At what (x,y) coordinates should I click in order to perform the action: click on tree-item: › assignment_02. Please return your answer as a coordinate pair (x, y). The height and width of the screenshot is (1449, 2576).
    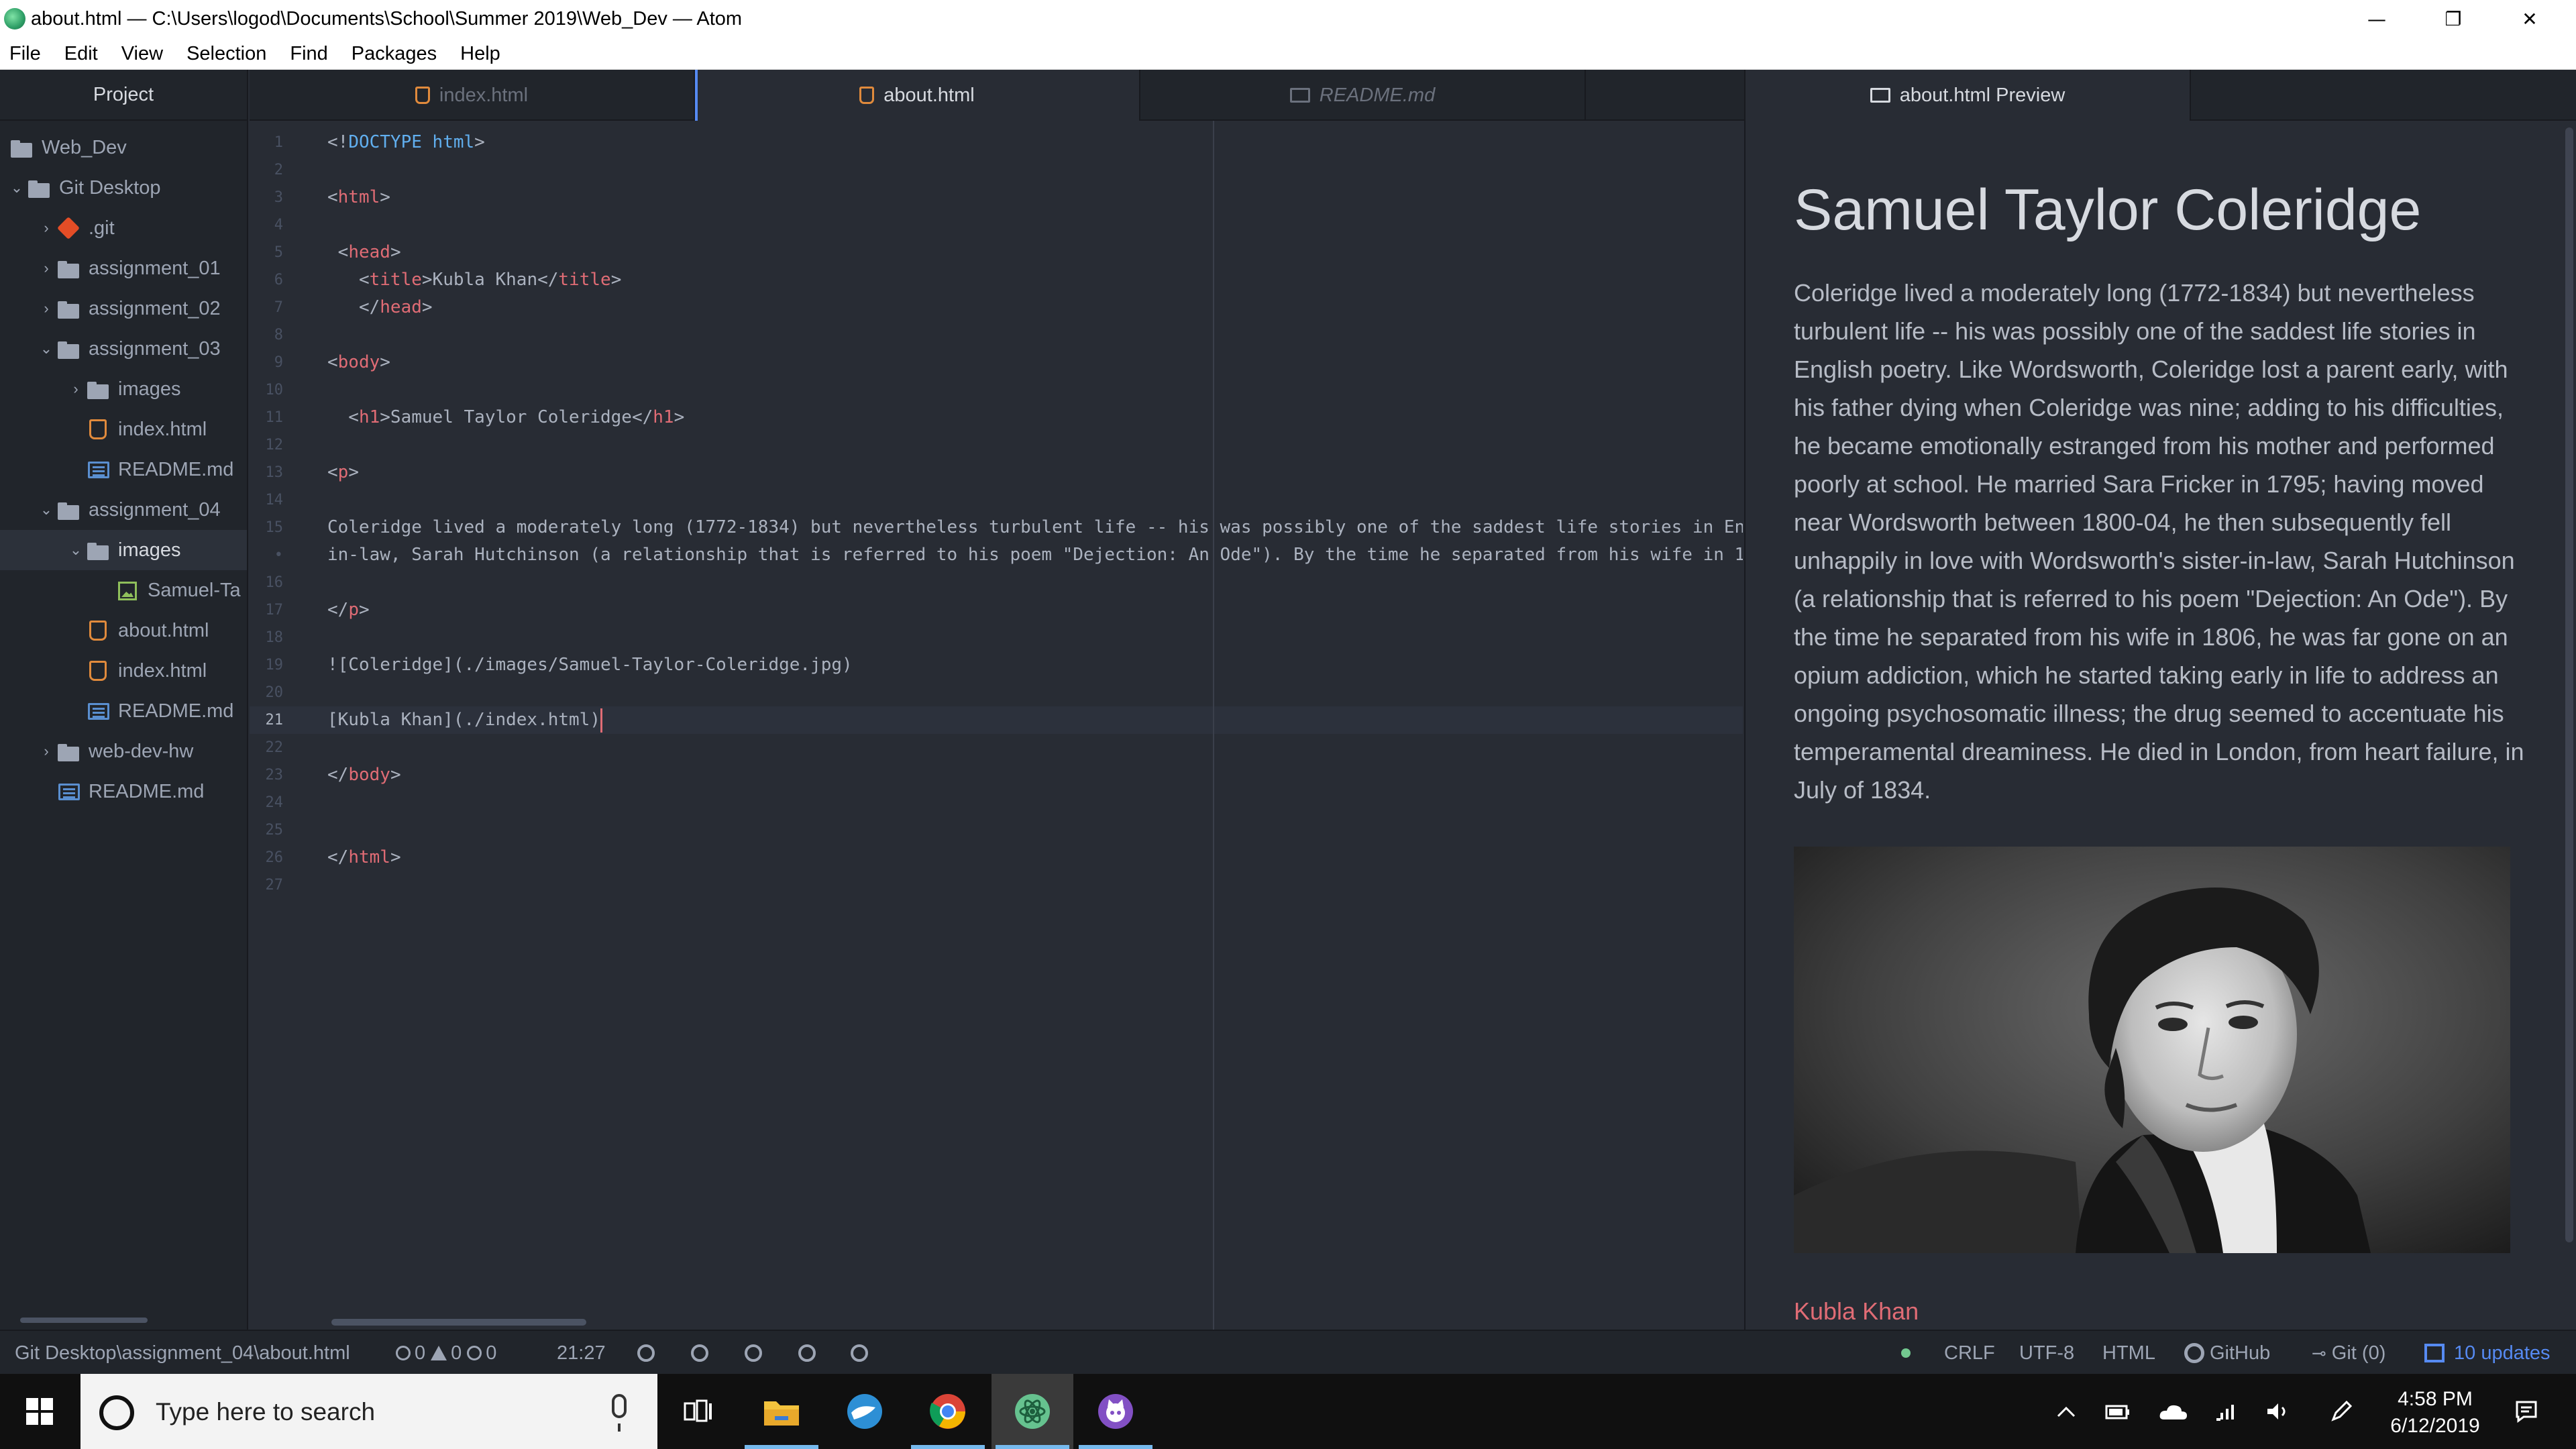
    Looking at the image, I should click on (123, 308).